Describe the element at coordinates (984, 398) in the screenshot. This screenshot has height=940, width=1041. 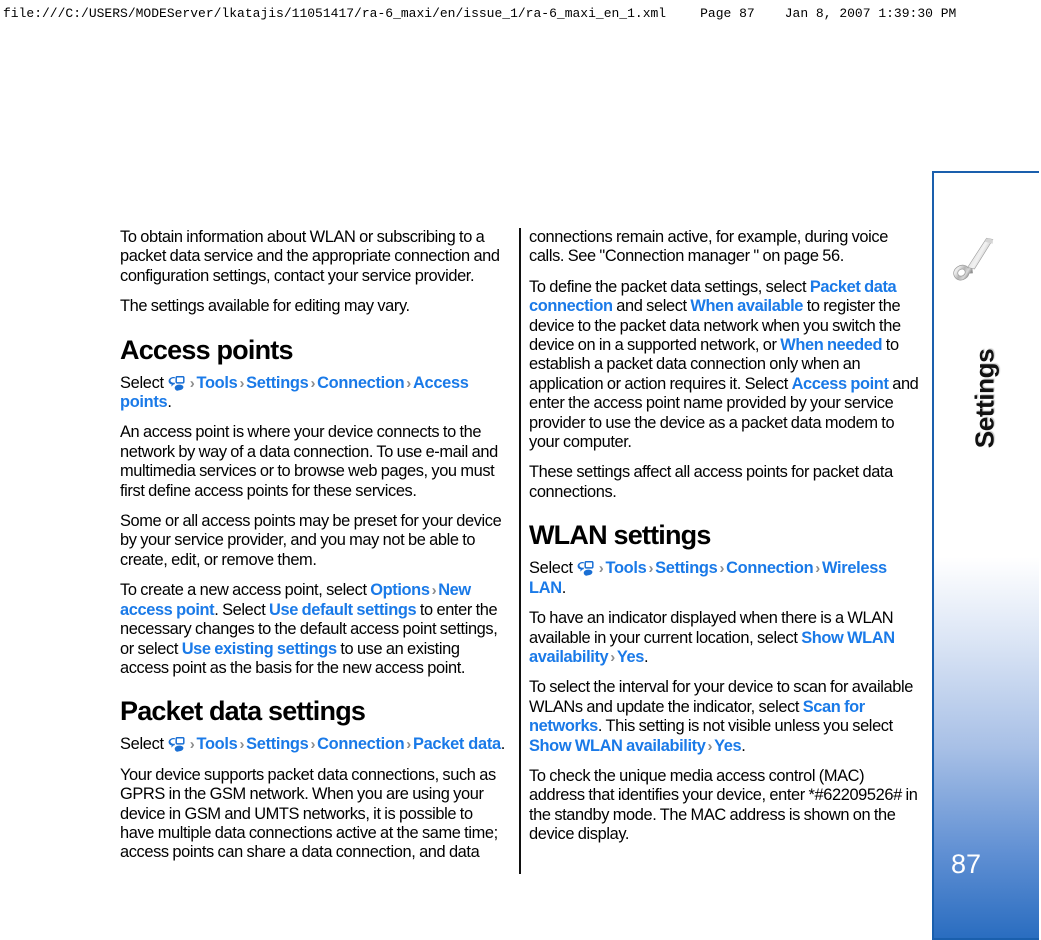
I see `side-tab-label: Settings` at that location.